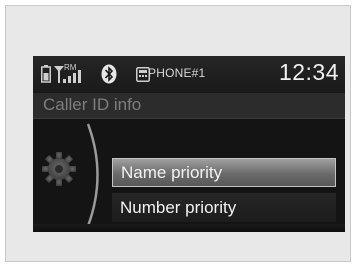  What do you see at coordinates (189, 228) in the screenshot?
I see `bottom-edge` at bounding box center [189, 228].